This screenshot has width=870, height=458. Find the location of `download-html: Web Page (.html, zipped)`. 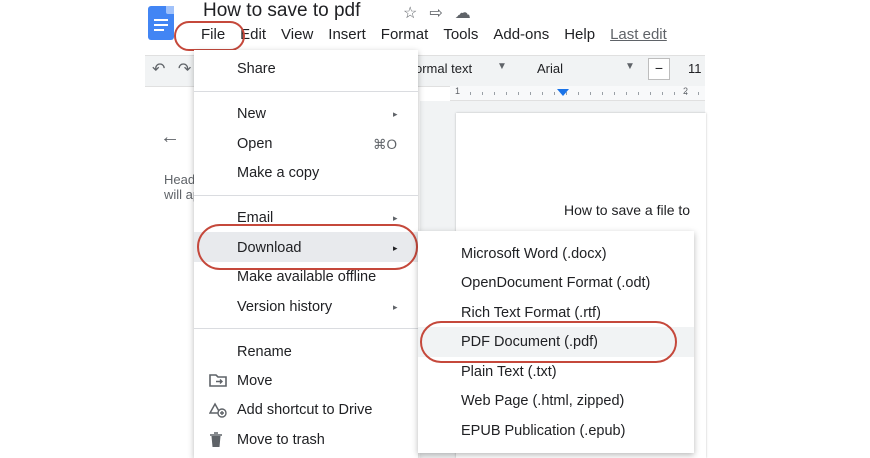

download-html: Web Page (.html, zipped) is located at coordinates (542, 401).